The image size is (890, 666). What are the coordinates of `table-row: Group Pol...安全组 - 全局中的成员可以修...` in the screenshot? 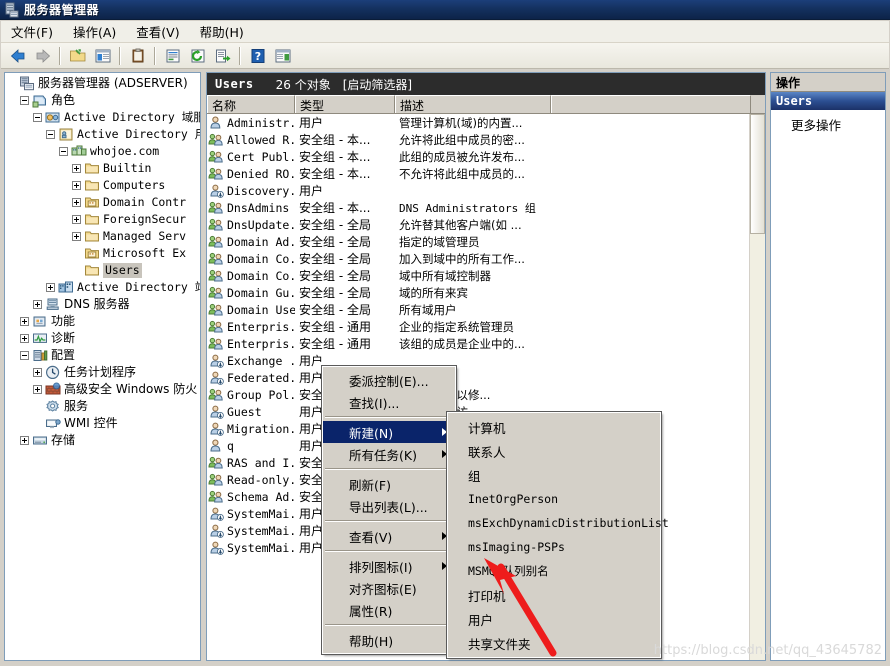 It's located at (486, 394).